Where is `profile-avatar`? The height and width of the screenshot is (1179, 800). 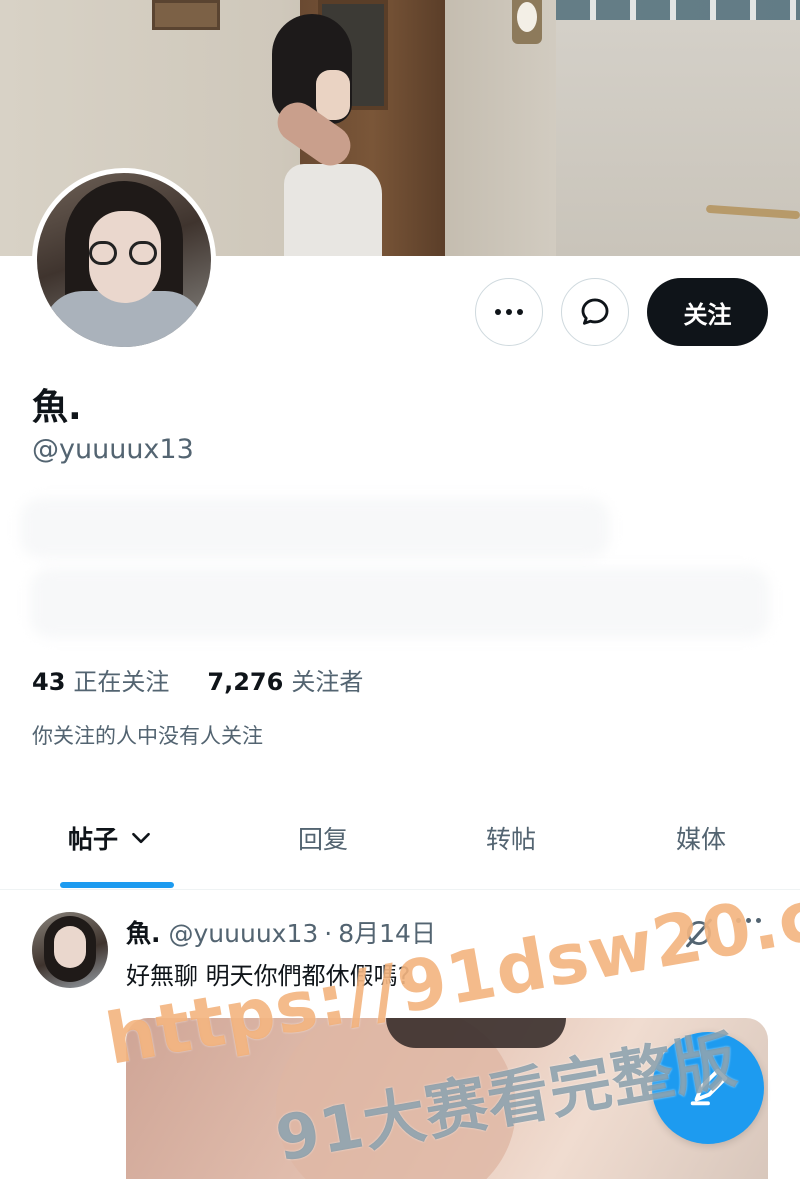
profile-avatar is located at coordinates (124, 260).